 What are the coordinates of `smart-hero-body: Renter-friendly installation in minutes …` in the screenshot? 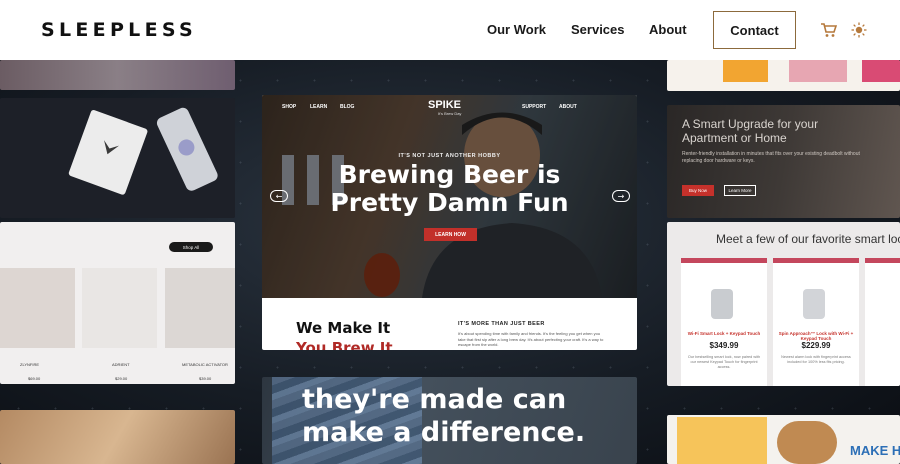 It's located at (771, 157).